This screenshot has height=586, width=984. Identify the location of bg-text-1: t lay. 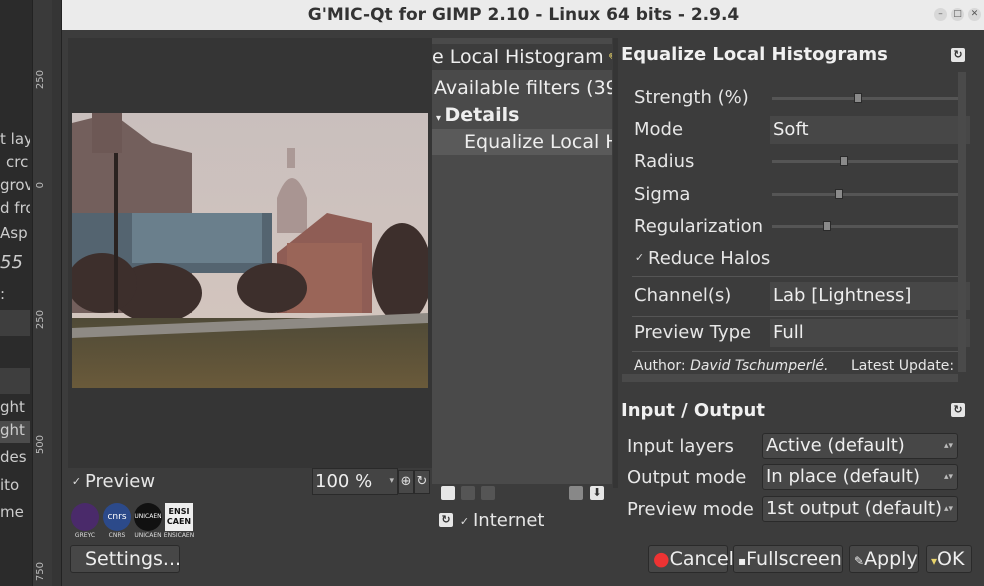
(15, 139).